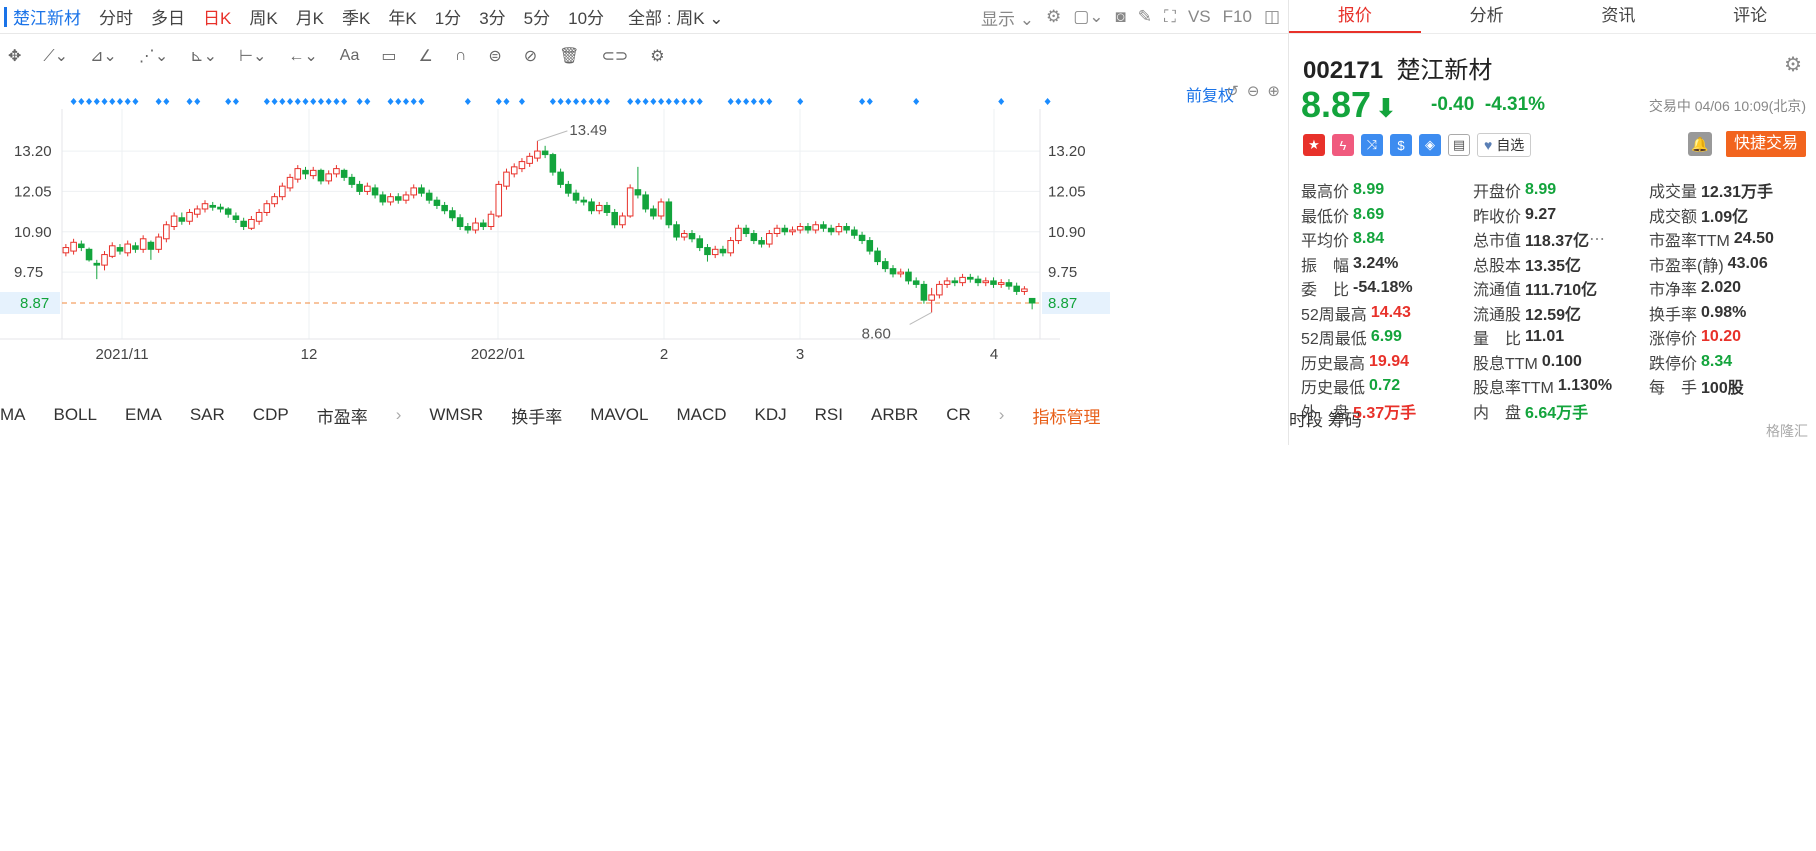 Image resolution: width=1816 pixels, height=851 pixels. I want to click on angle-tool-icon: ∠, so click(426, 56).